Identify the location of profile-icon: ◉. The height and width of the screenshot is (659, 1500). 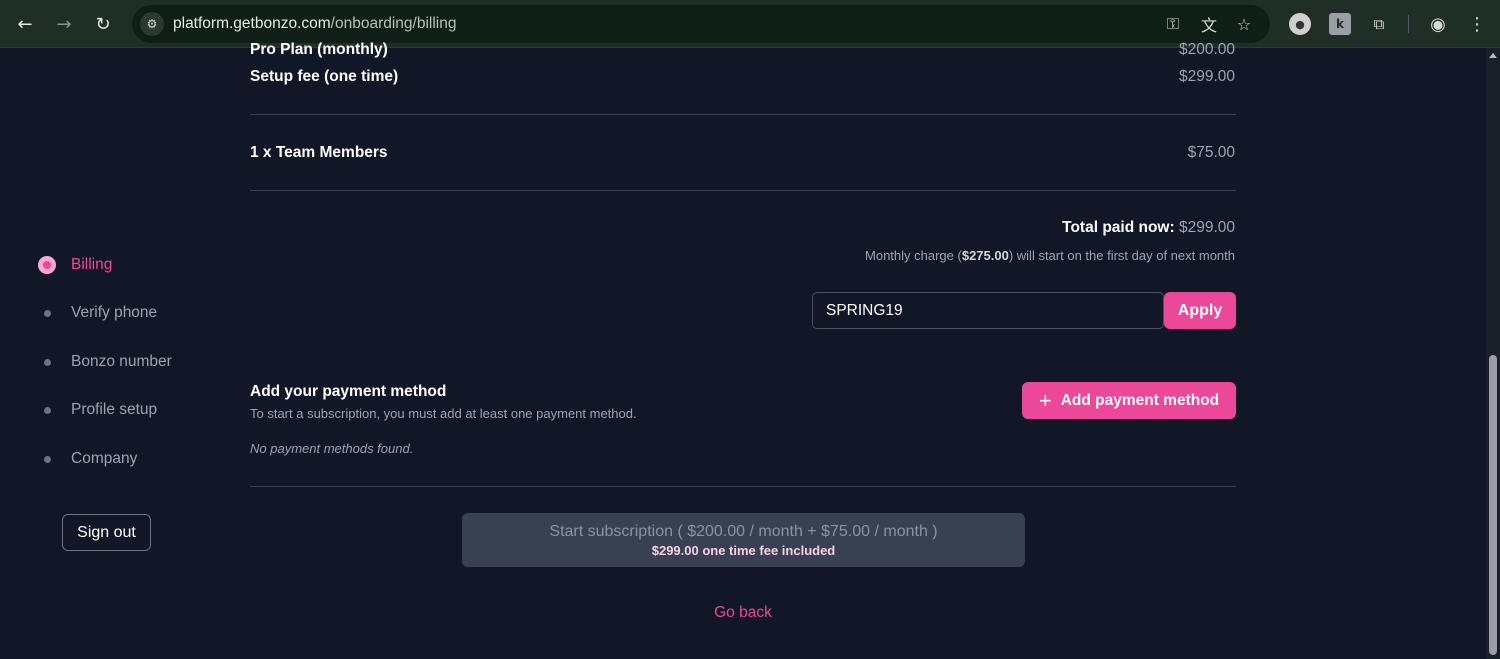
(1438, 24).